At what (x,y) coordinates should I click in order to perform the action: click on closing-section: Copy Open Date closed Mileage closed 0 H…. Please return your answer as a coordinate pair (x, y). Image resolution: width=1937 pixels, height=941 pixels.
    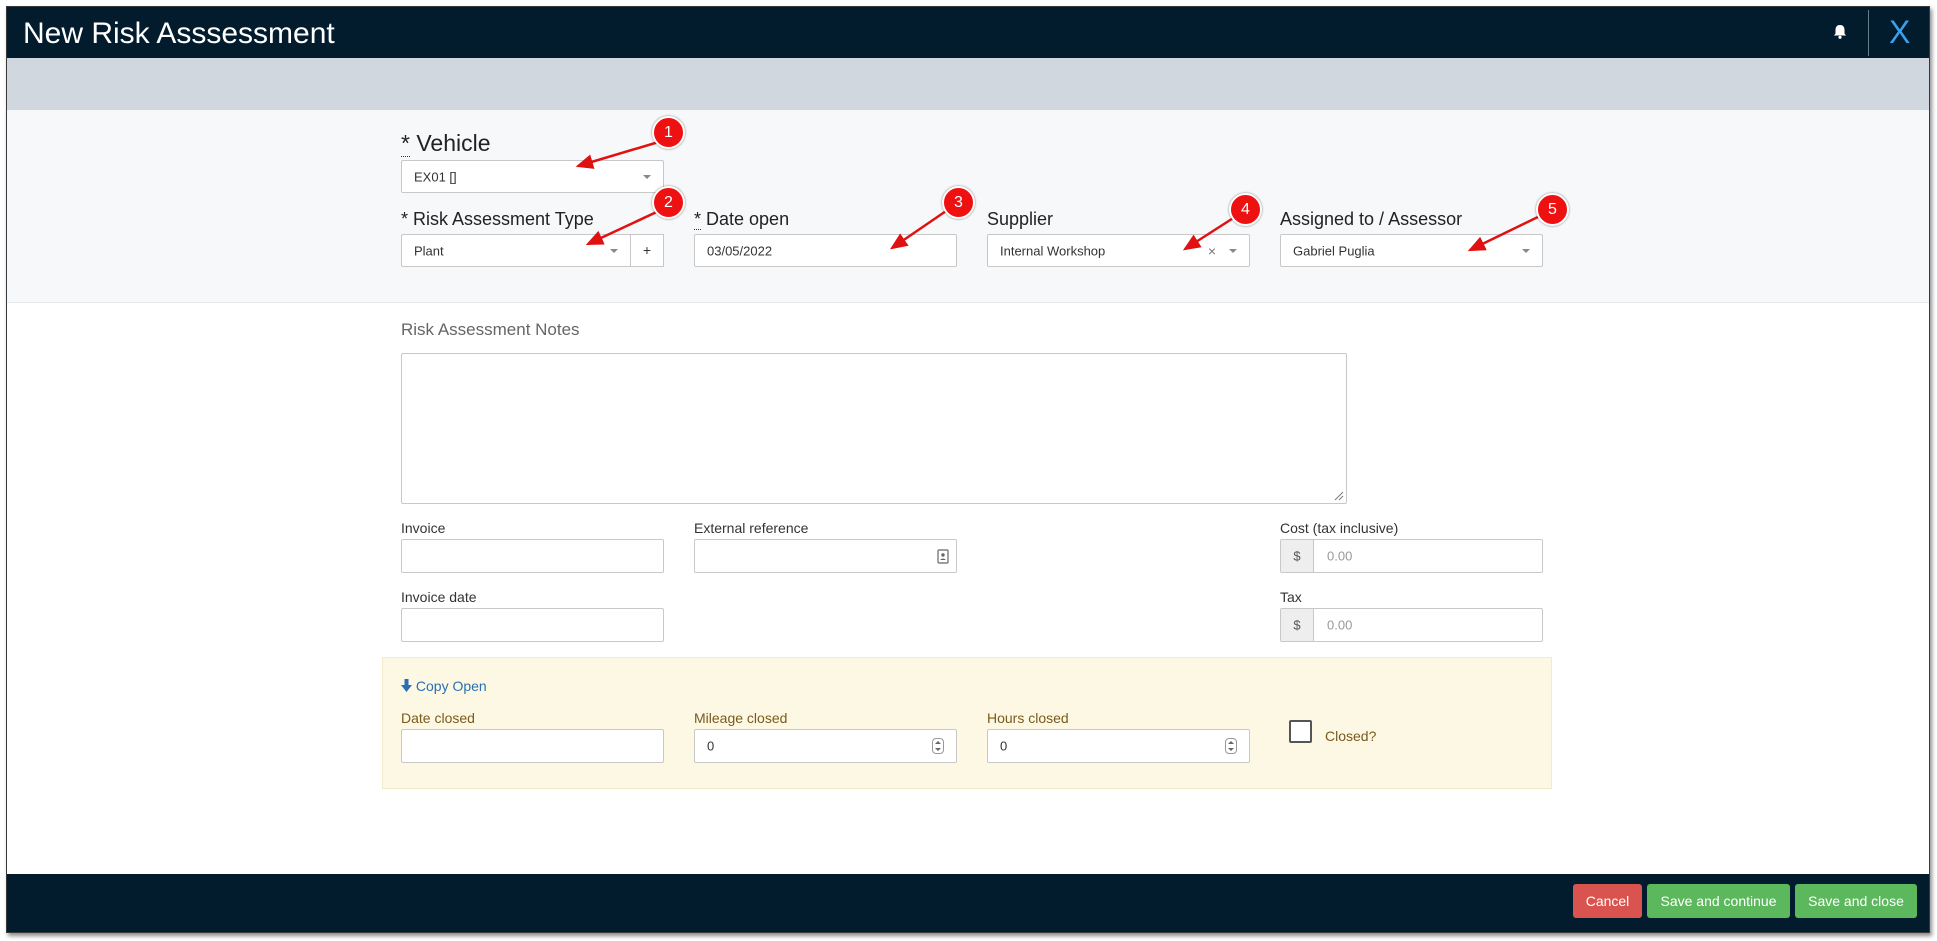
    Looking at the image, I should click on (967, 723).